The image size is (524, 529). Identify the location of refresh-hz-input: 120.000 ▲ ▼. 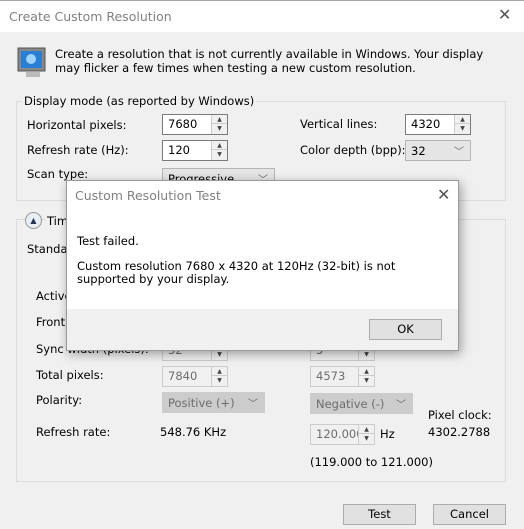
(342, 434).